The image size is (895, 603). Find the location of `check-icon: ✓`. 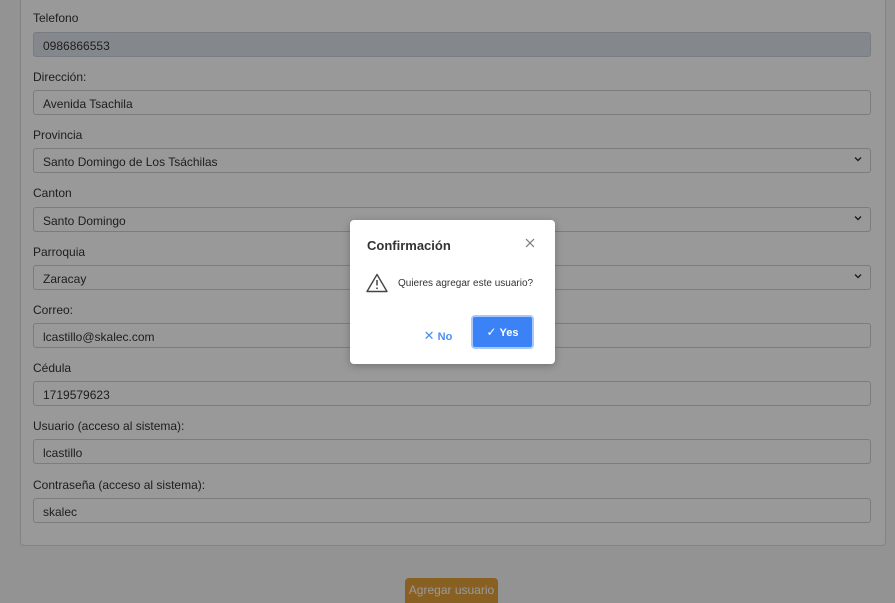

check-icon: ✓ is located at coordinates (491, 332).